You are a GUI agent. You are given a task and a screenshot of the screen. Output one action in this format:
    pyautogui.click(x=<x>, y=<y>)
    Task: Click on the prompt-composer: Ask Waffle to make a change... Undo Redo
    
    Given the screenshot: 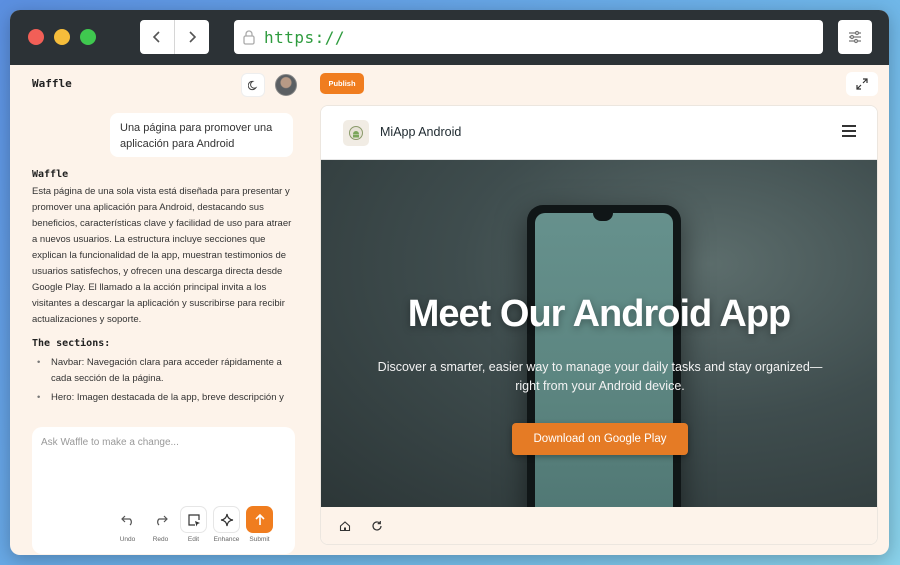 What is the action you would take?
    pyautogui.click(x=163, y=490)
    